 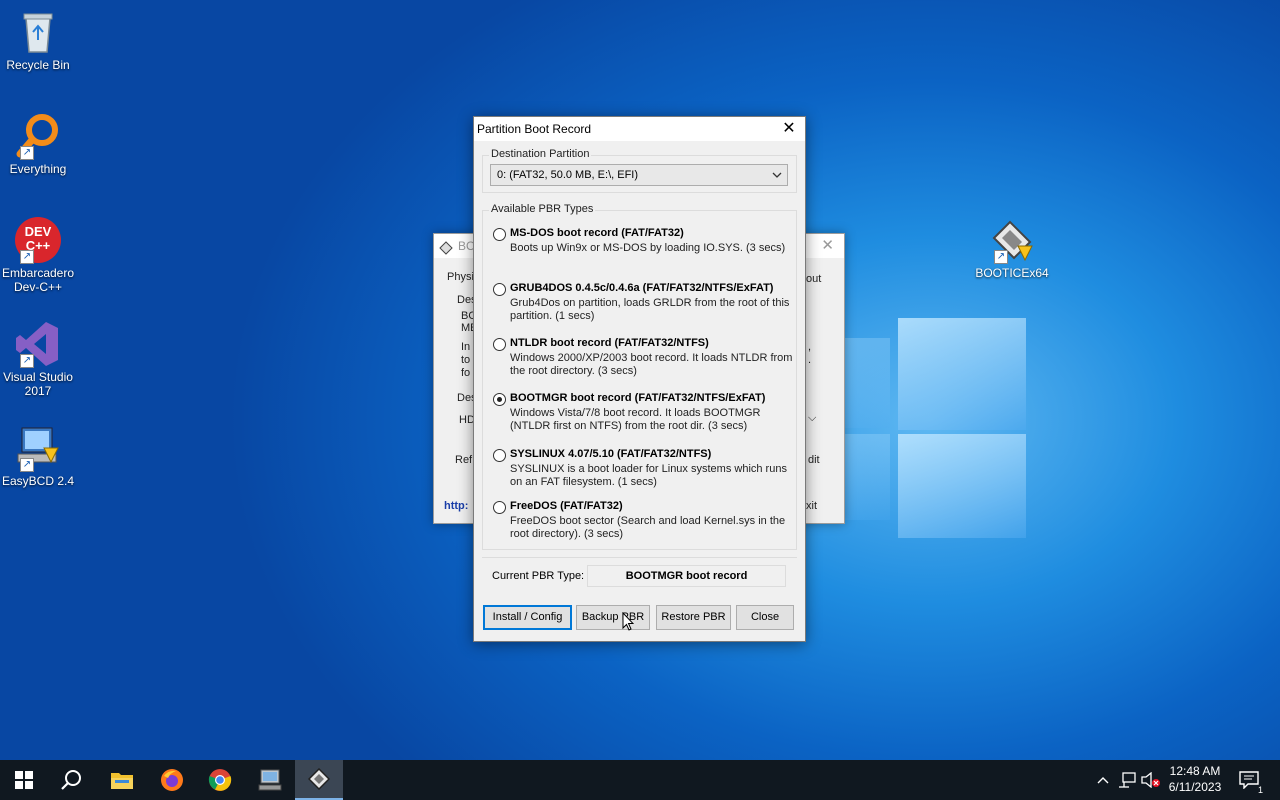 I want to click on desktop-icon-devcpp: DEV C++ ↗ Embarcadero Dev-C++, so click(x=38, y=255).